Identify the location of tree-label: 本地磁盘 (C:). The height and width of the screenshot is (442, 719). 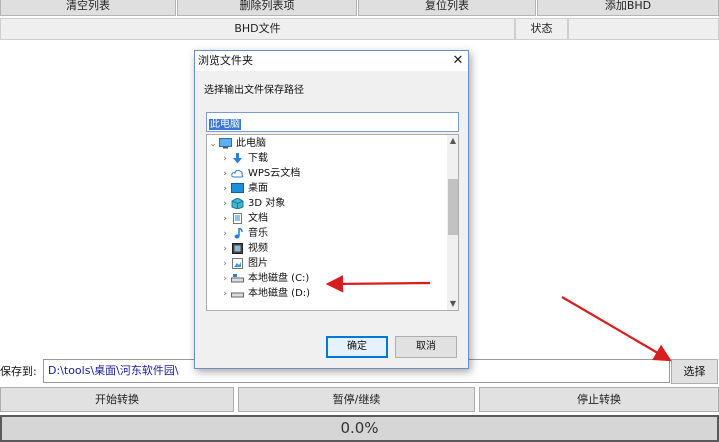
(279, 278).